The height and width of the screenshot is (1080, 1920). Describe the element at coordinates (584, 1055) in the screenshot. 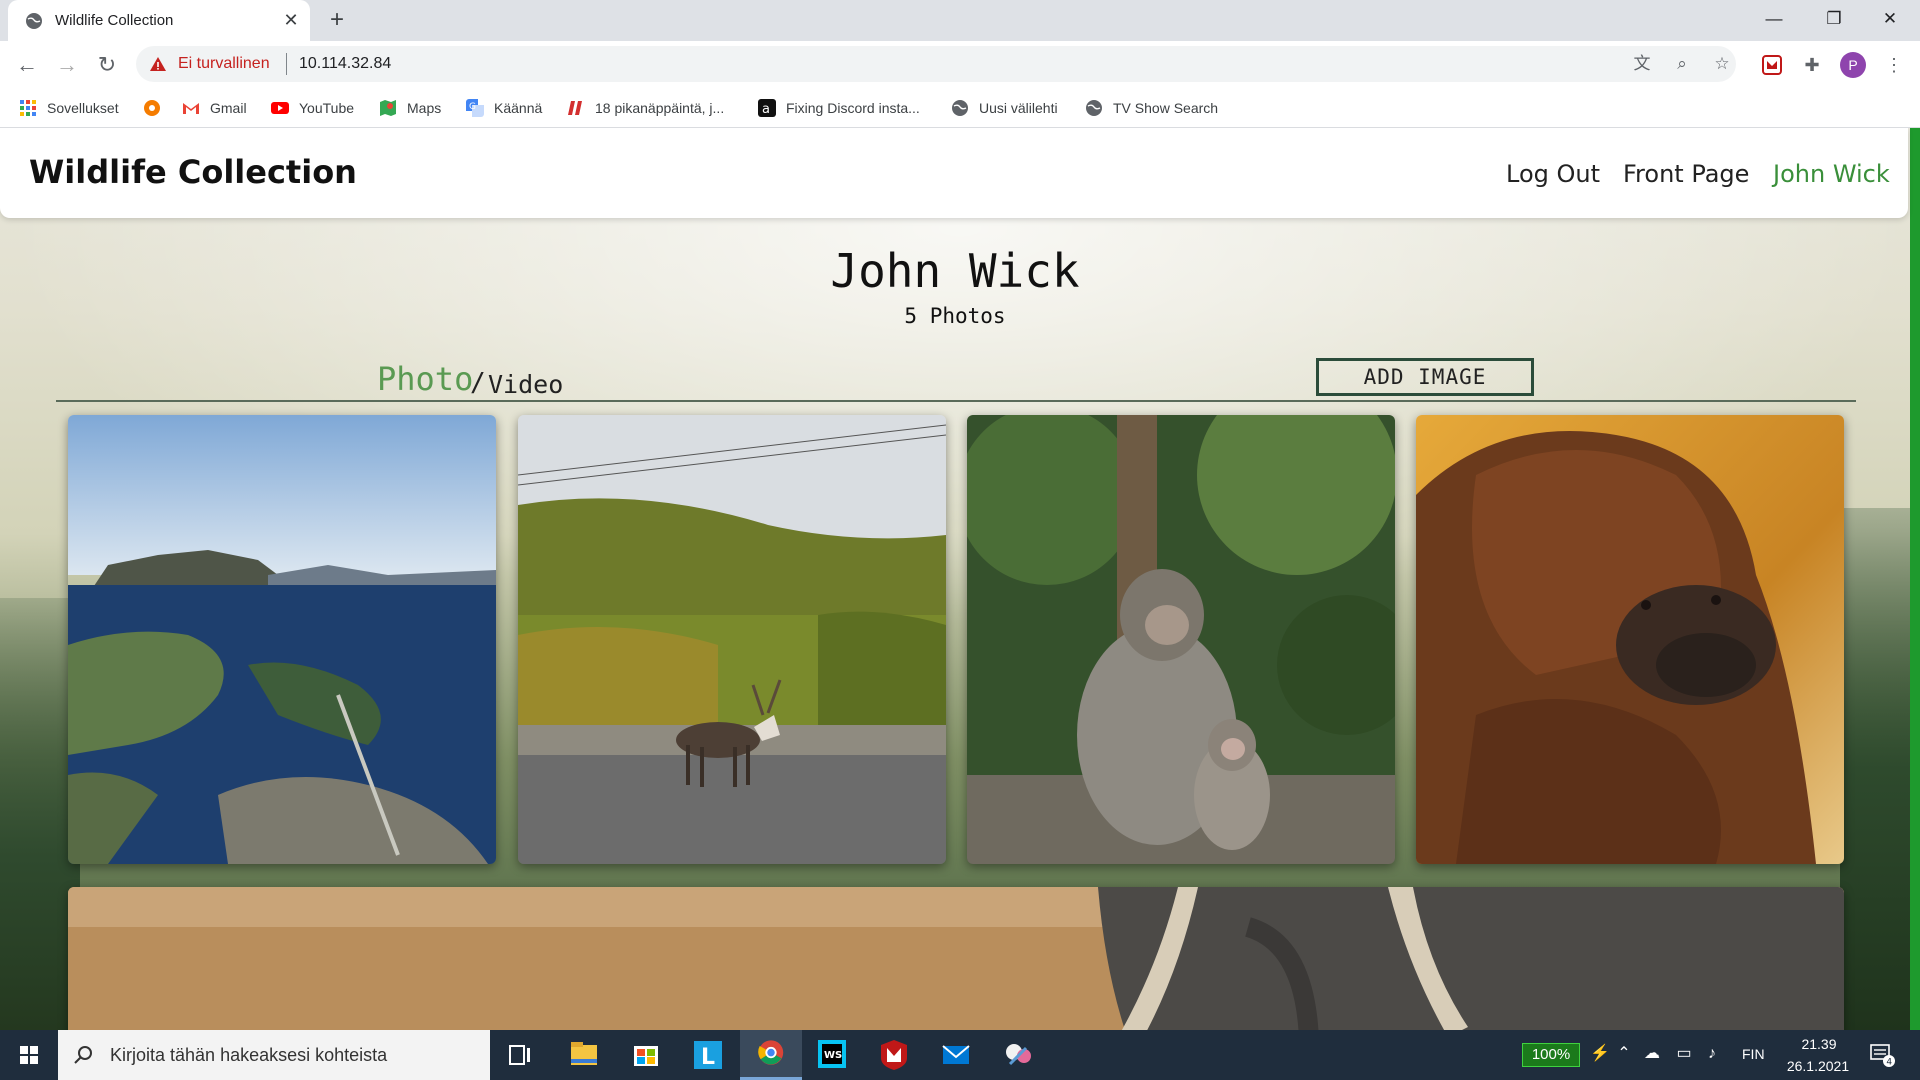

I see `file-explorer-icon` at that location.